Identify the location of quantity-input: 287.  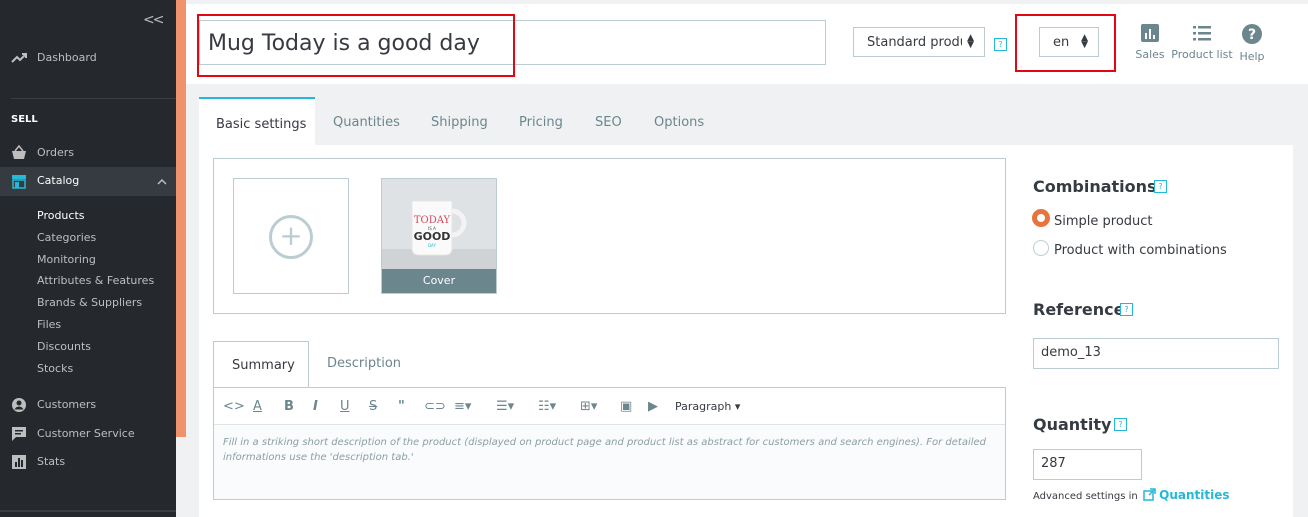
(1087, 464).